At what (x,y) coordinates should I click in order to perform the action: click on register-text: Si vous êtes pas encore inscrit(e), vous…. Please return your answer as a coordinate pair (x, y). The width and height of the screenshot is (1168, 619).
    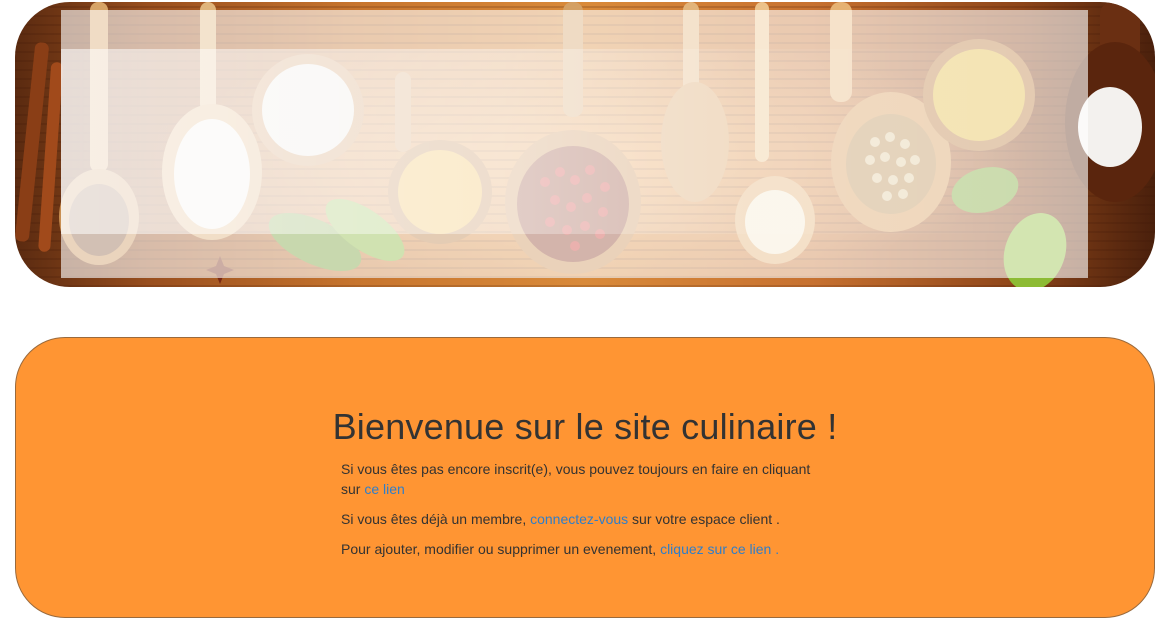
    Looking at the image, I should click on (576, 479).